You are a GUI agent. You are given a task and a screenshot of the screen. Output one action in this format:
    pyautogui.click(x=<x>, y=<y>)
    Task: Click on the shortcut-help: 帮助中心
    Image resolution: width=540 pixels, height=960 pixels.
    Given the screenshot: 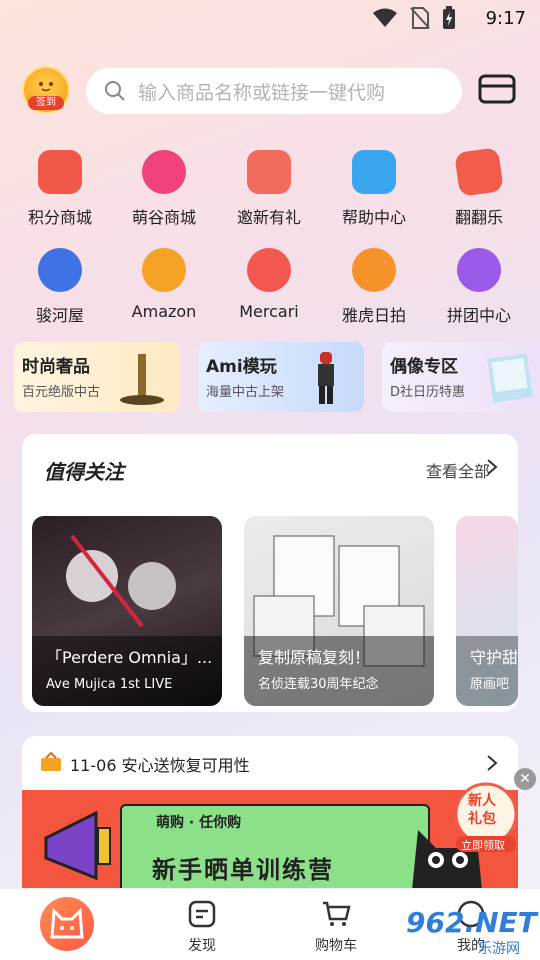 What is the action you would take?
    pyautogui.click(x=374, y=189)
    